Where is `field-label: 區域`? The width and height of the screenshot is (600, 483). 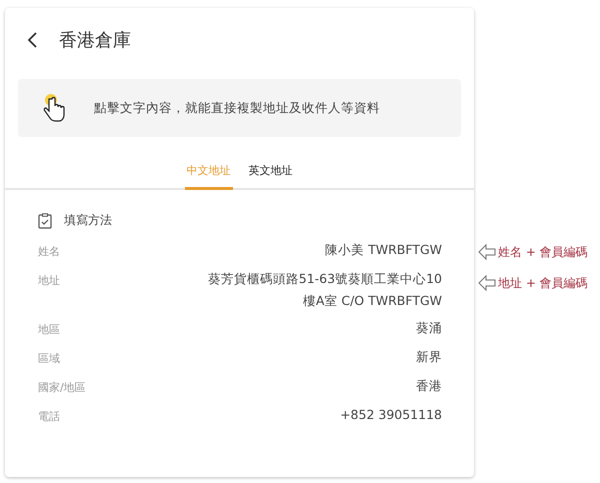
field-label: 區域 is located at coordinates (49, 359).